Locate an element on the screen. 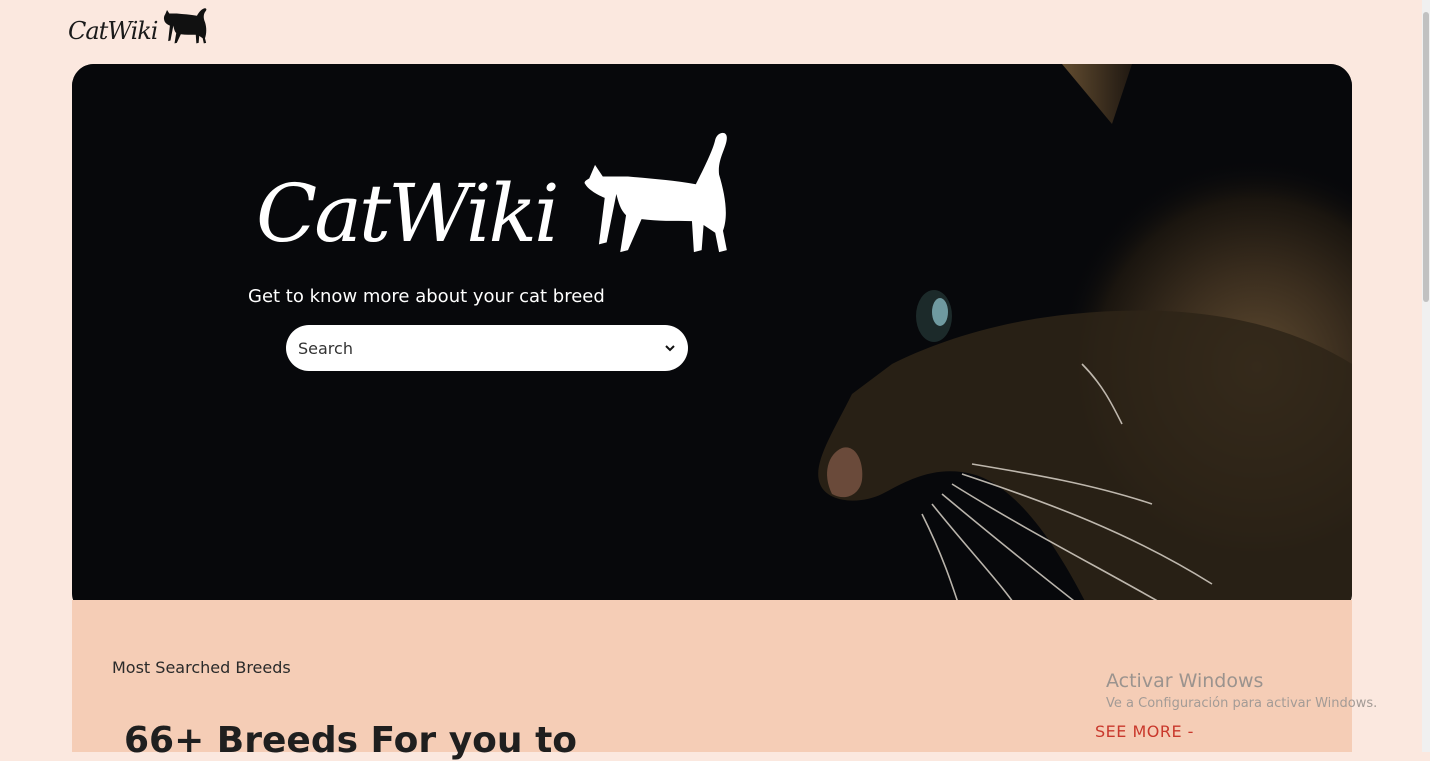 The width and height of the screenshot is (1430, 761). logo-text: CatWiki is located at coordinates (113, 31).